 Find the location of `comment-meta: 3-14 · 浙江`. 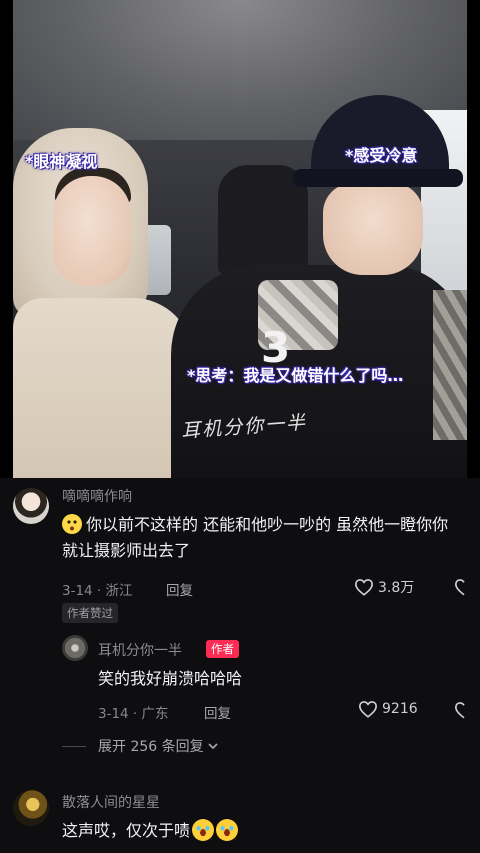

comment-meta: 3-14 · 浙江 is located at coordinates (97, 591).